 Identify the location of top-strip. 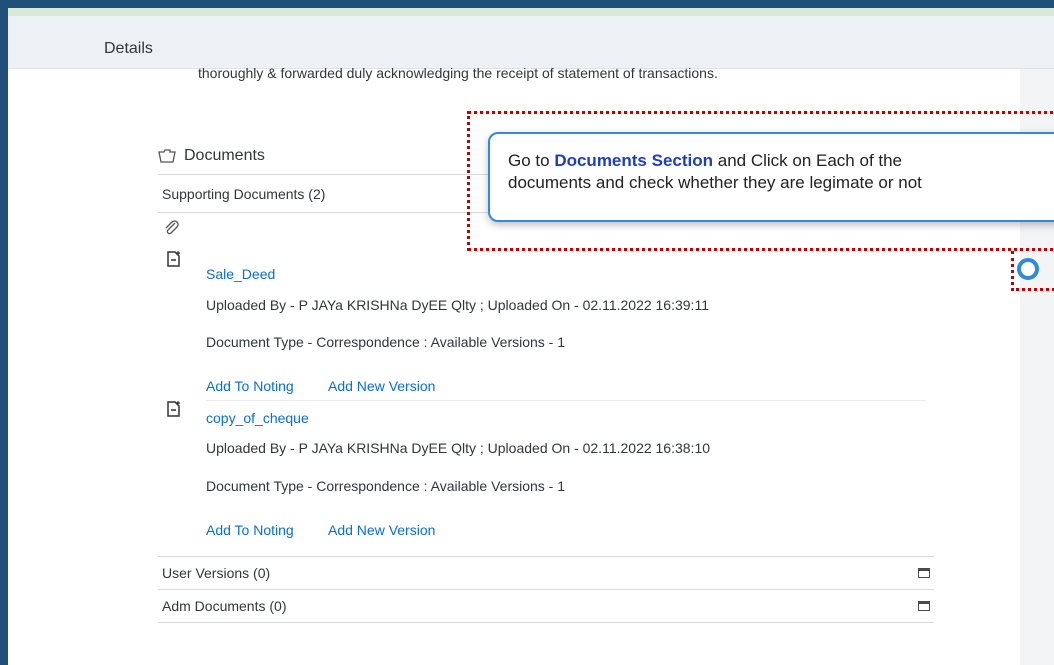
(531, 12).